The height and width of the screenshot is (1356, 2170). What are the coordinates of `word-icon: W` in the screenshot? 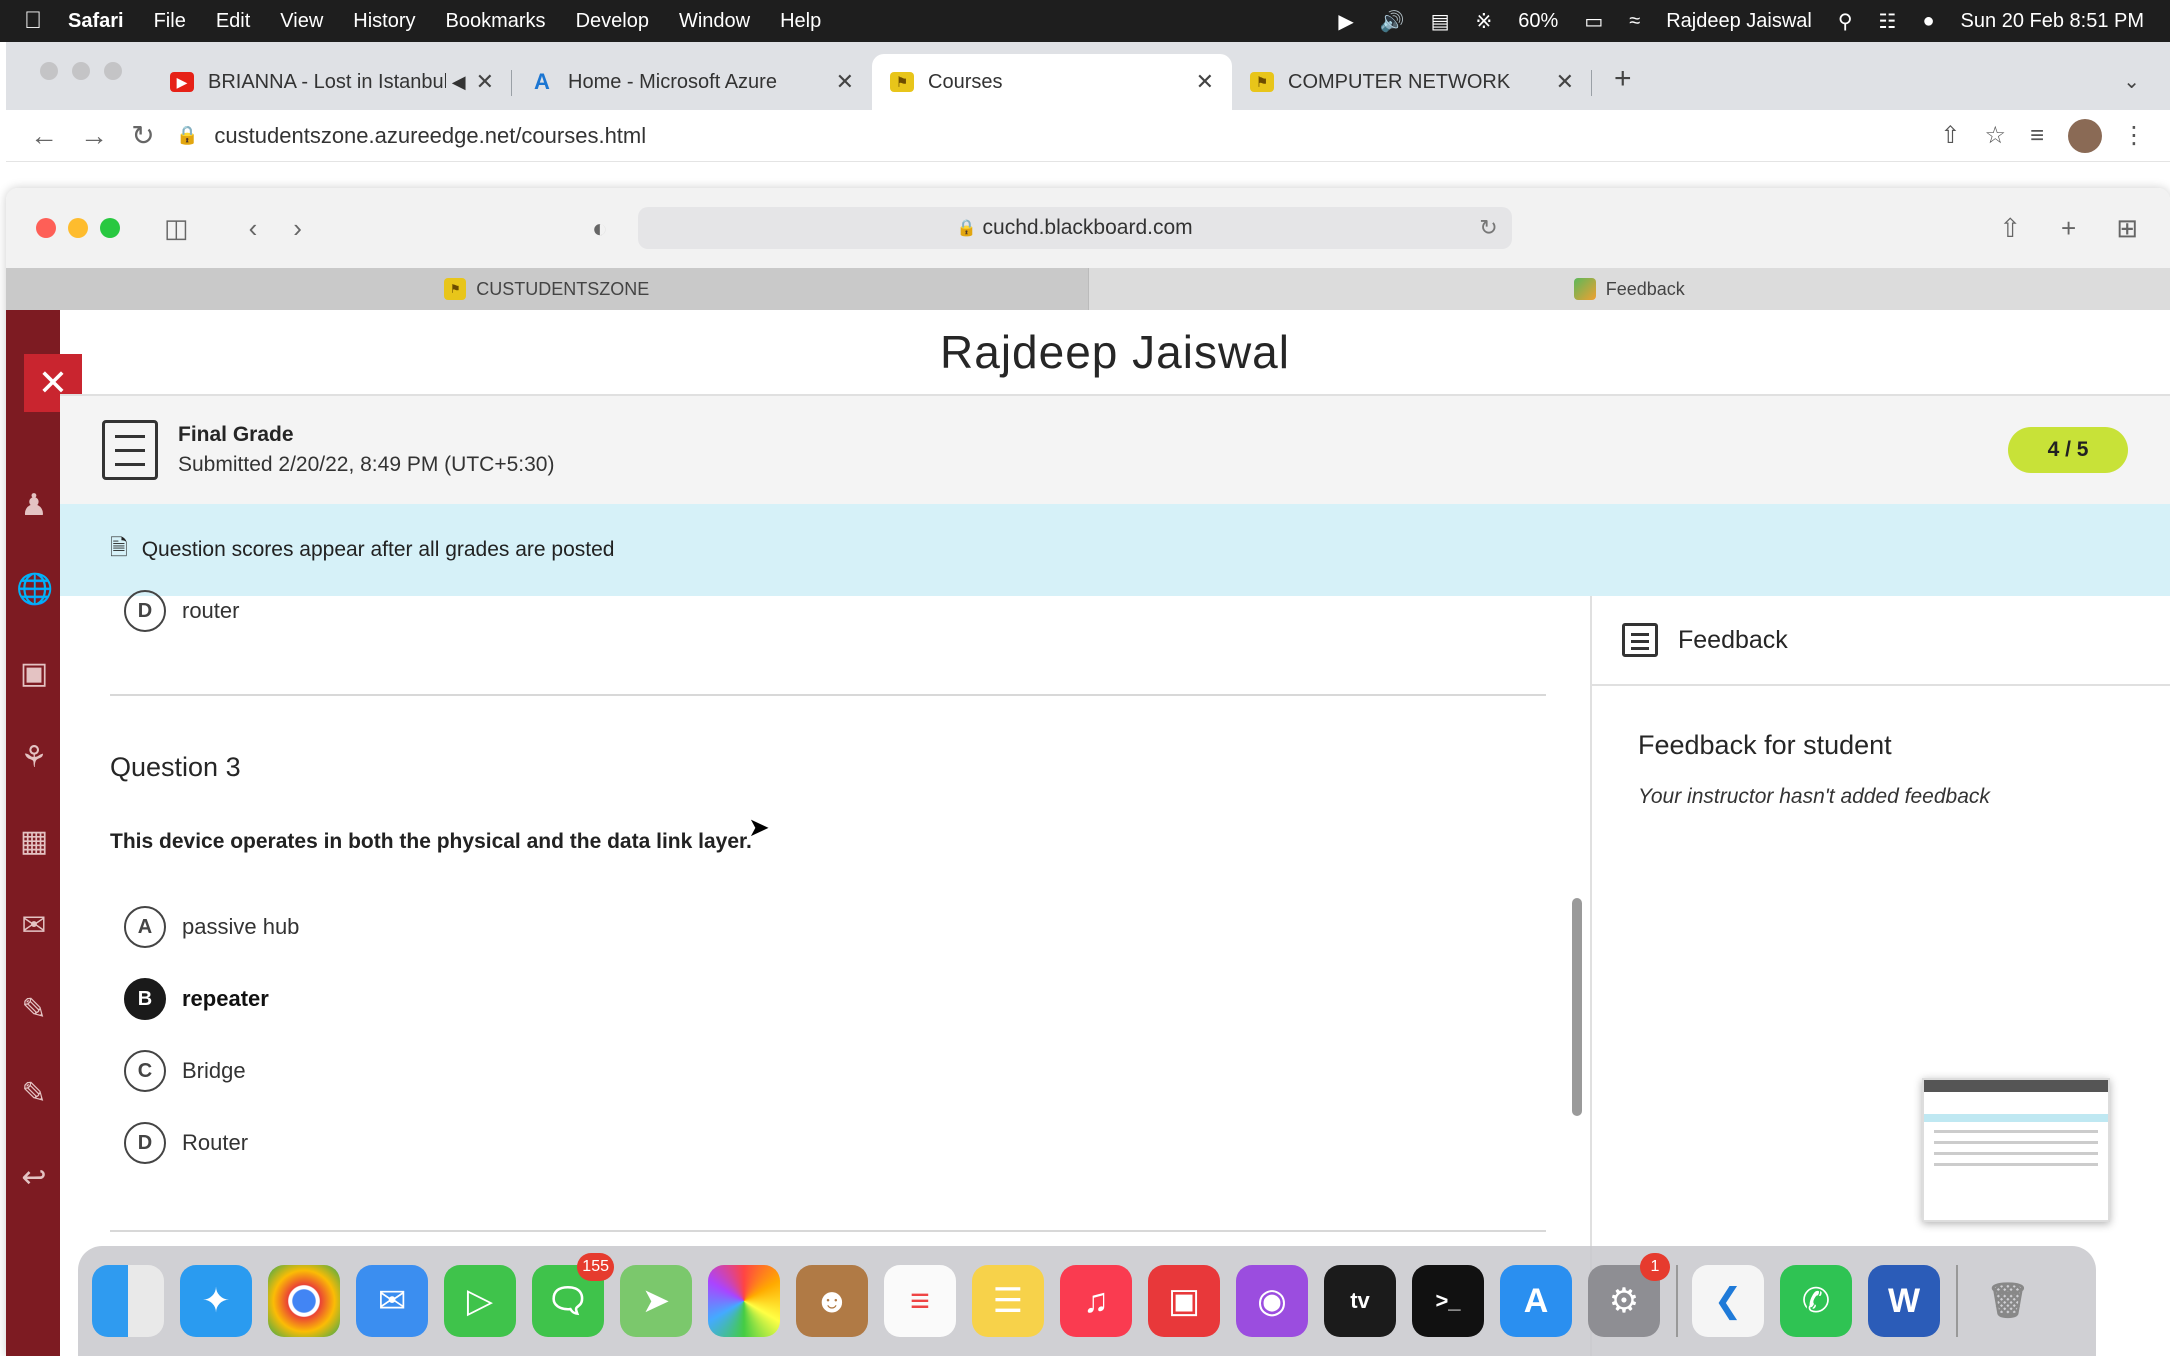 It's located at (1904, 1301).